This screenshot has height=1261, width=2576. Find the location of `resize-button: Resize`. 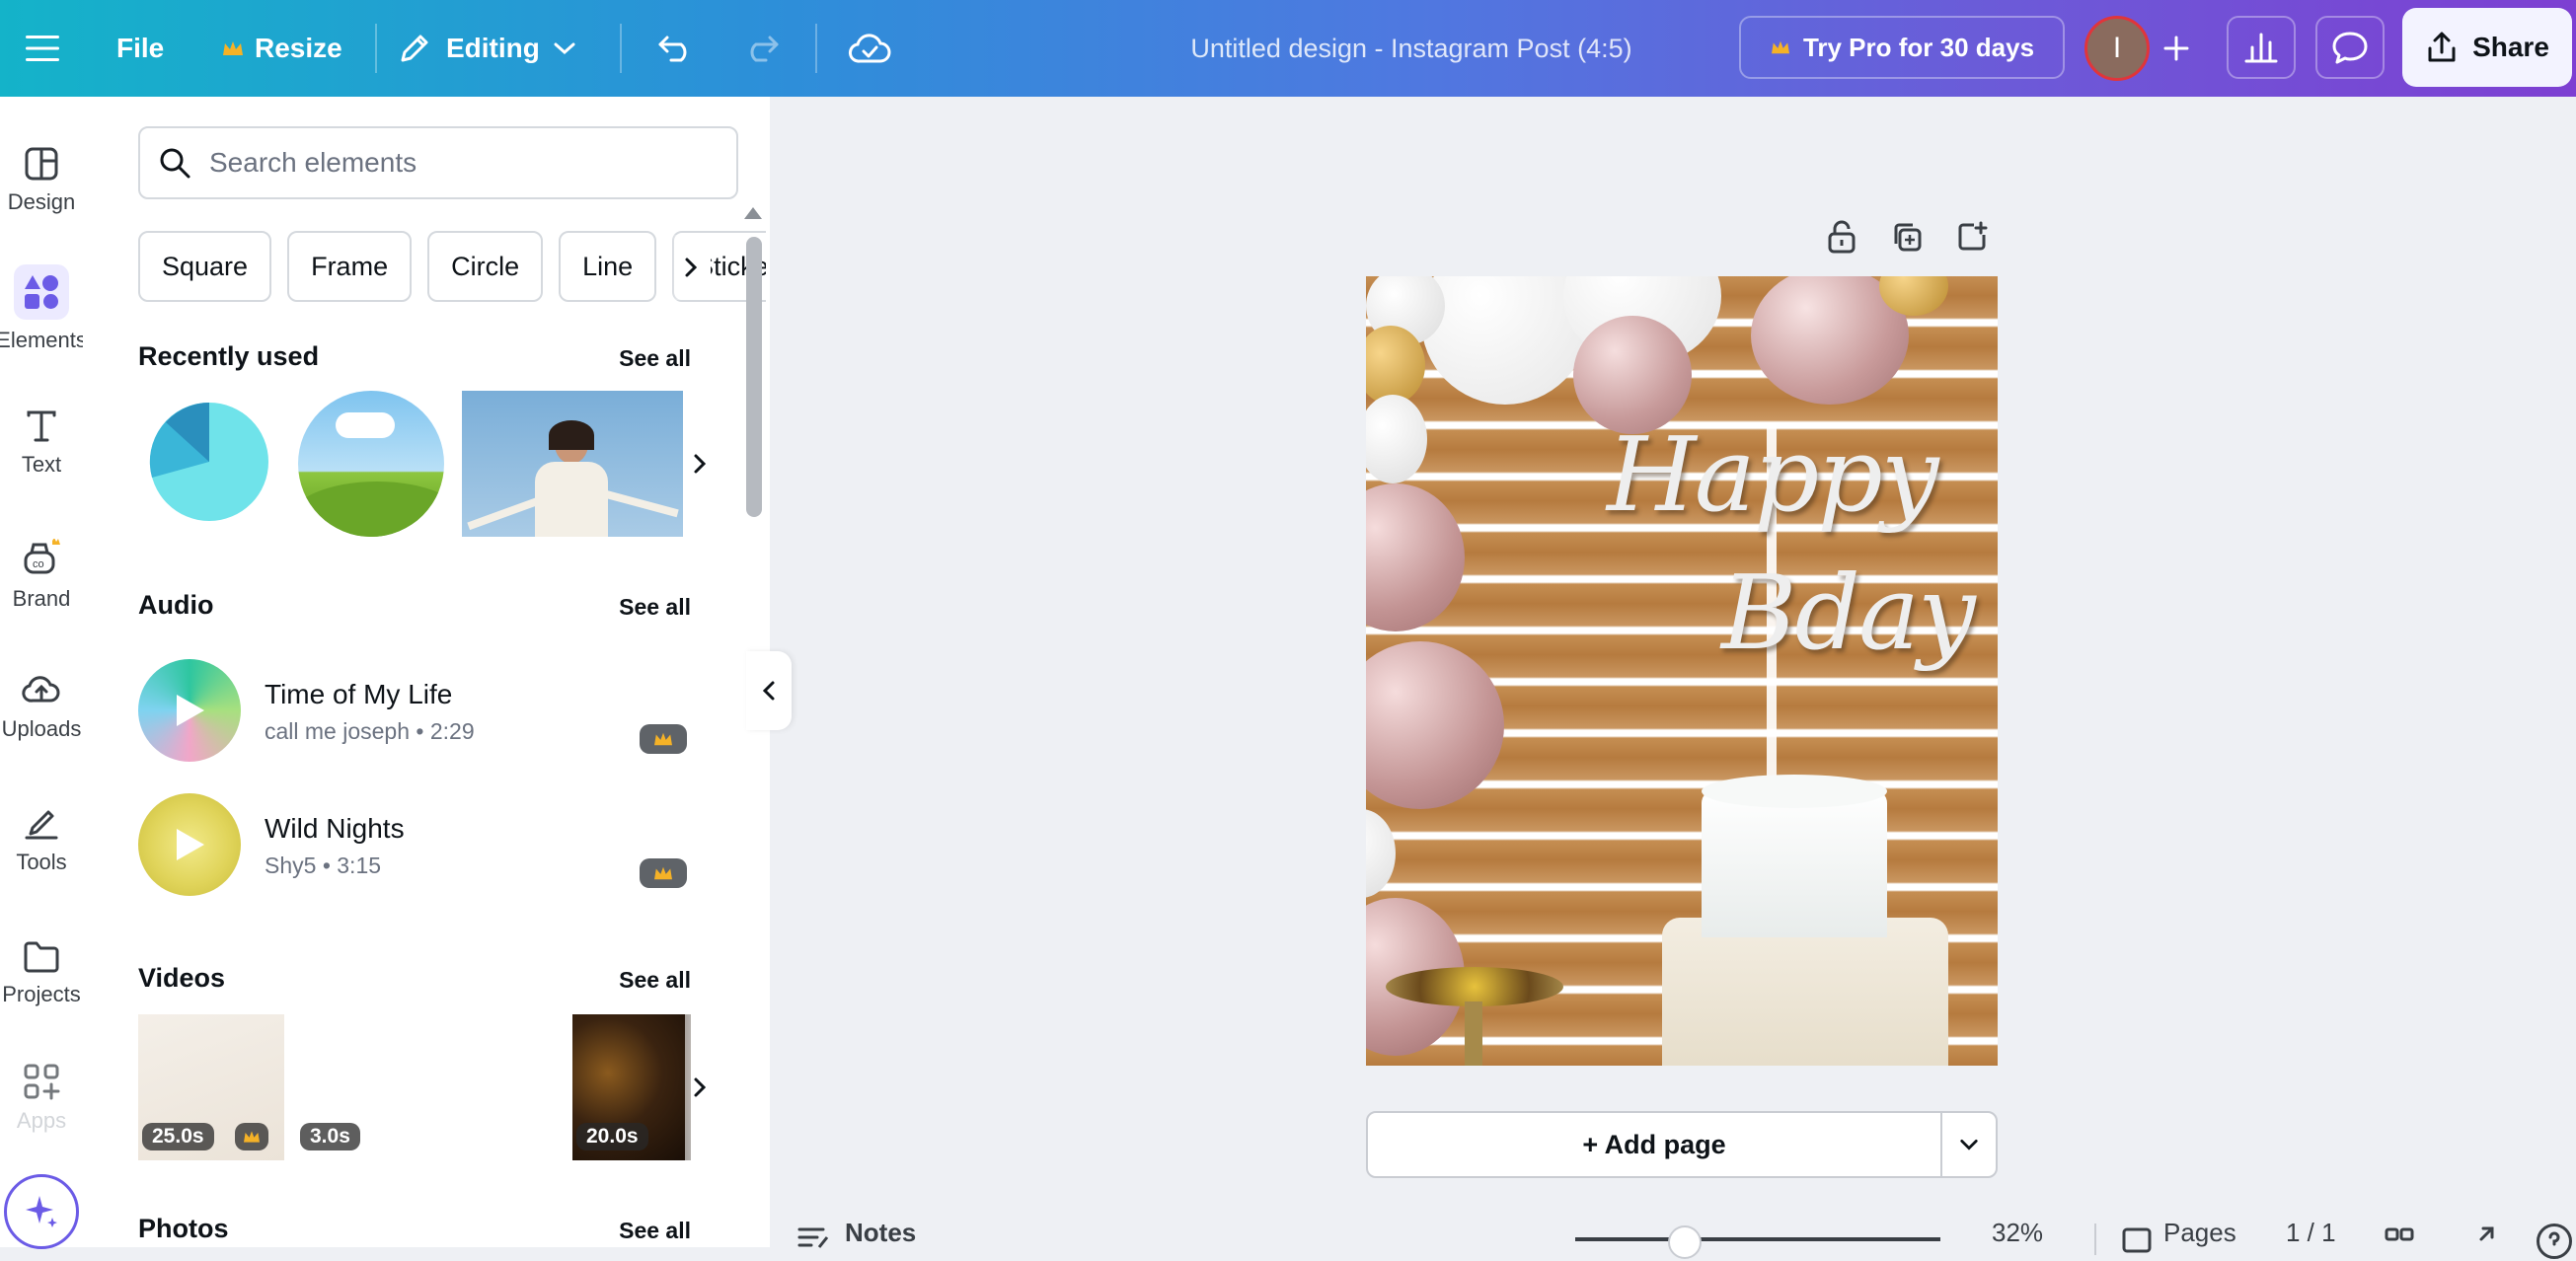

resize-button: Resize is located at coordinates (281, 48).